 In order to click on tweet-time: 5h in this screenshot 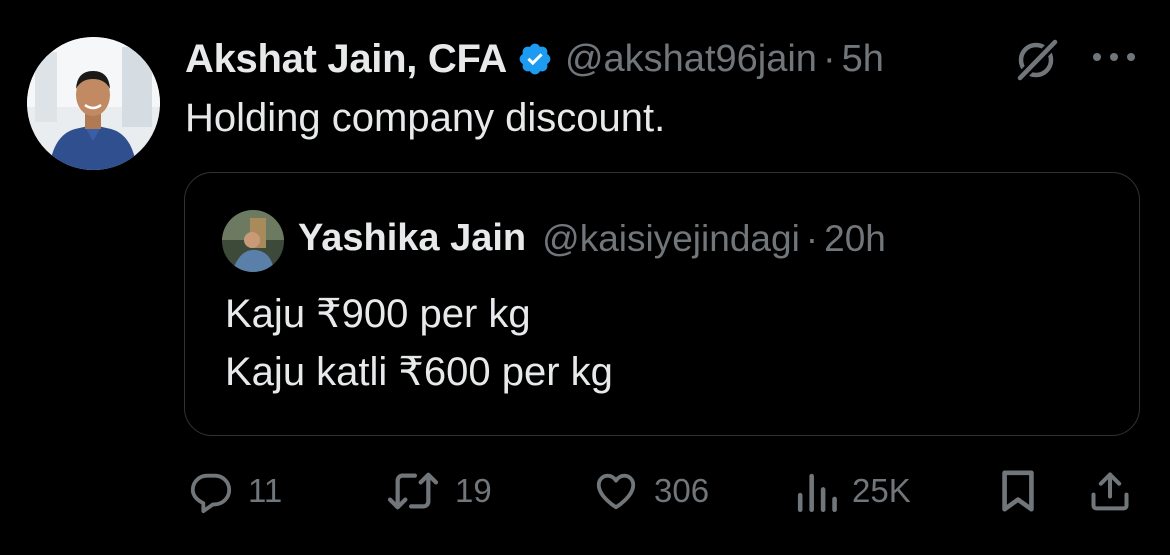, I will do `click(863, 59)`.